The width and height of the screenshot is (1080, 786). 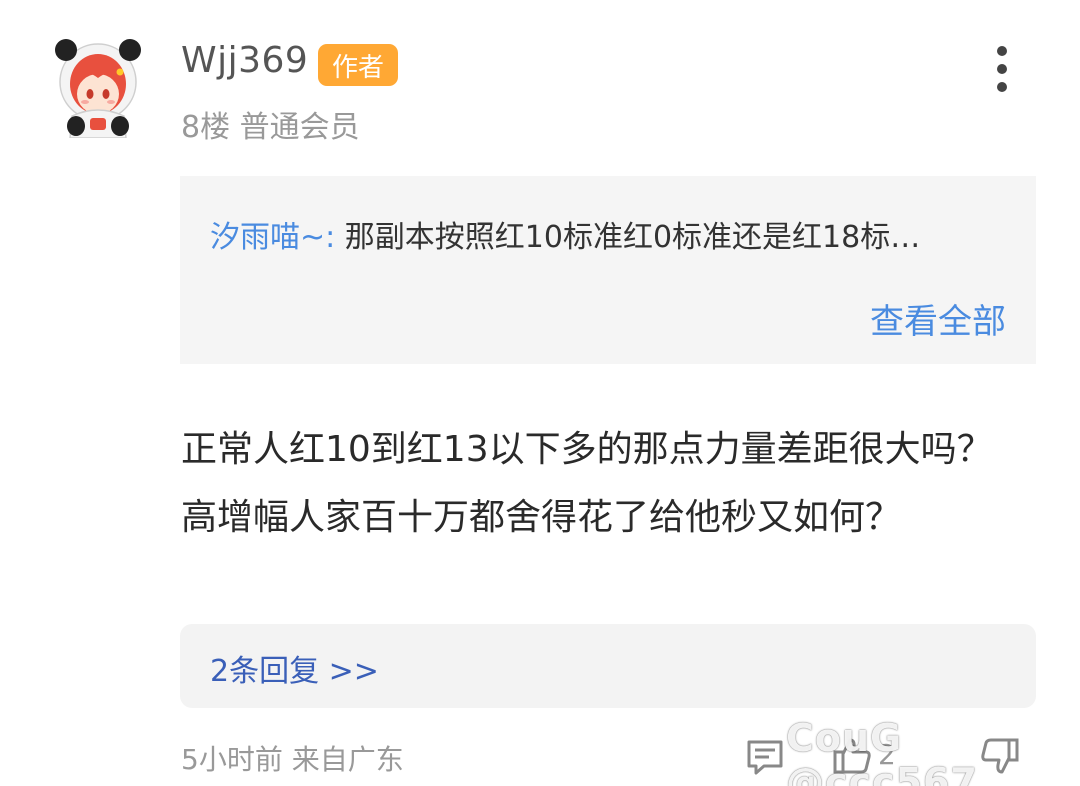 I want to click on username: Wjj369, so click(x=244, y=60).